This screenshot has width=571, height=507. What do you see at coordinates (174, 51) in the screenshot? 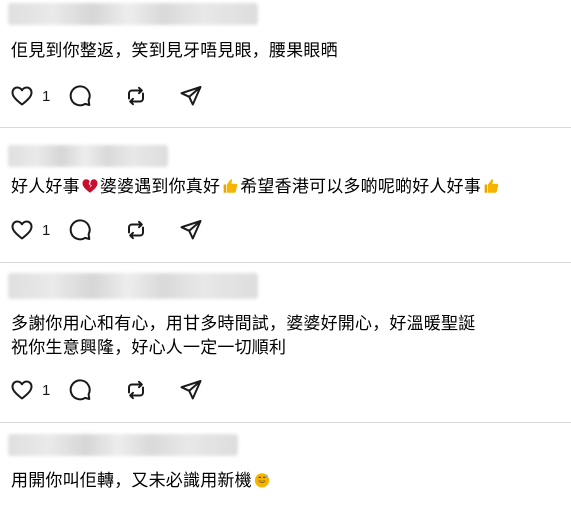
I see `comment-text: 佢見到你整返，笑到見牙唔見眼，腰果眼晒` at bounding box center [174, 51].